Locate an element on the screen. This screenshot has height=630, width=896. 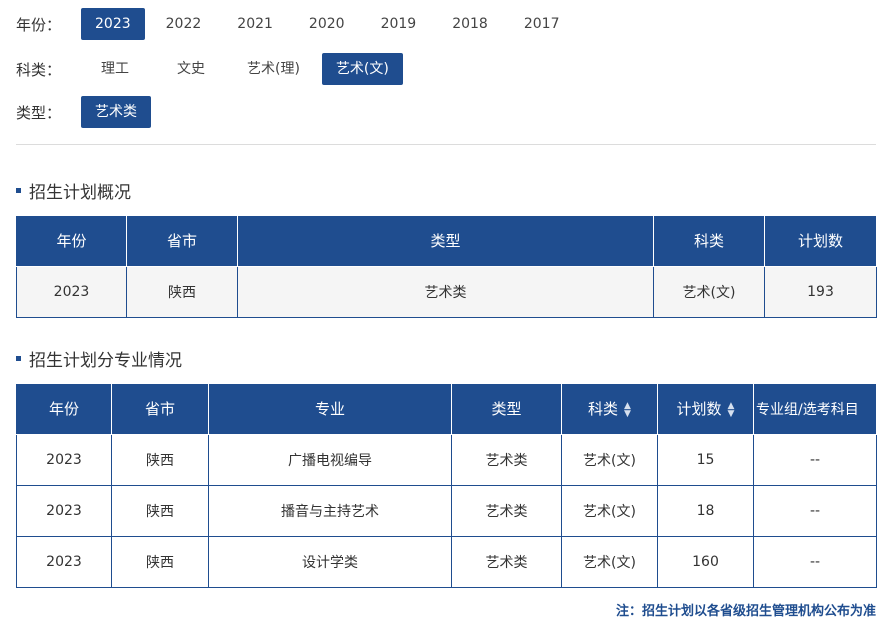
subject-filter-label: 科类： is located at coordinates (39, 69).